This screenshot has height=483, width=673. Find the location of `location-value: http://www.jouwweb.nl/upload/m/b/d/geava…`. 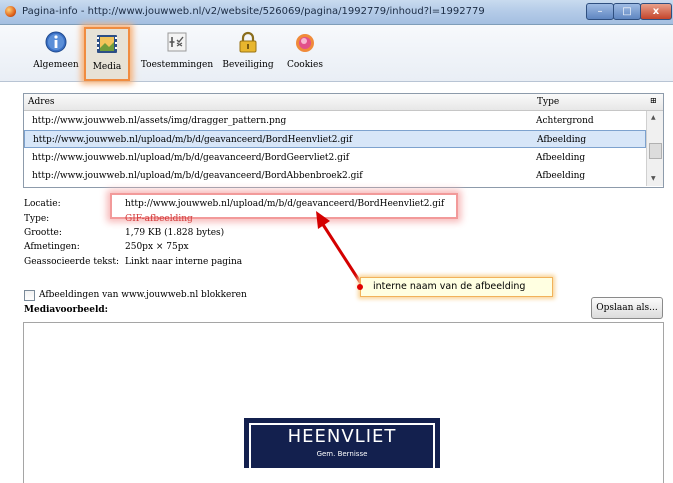

location-value: http://www.jouwweb.nl/upload/m/b/d/geava… is located at coordinates (284, 204).